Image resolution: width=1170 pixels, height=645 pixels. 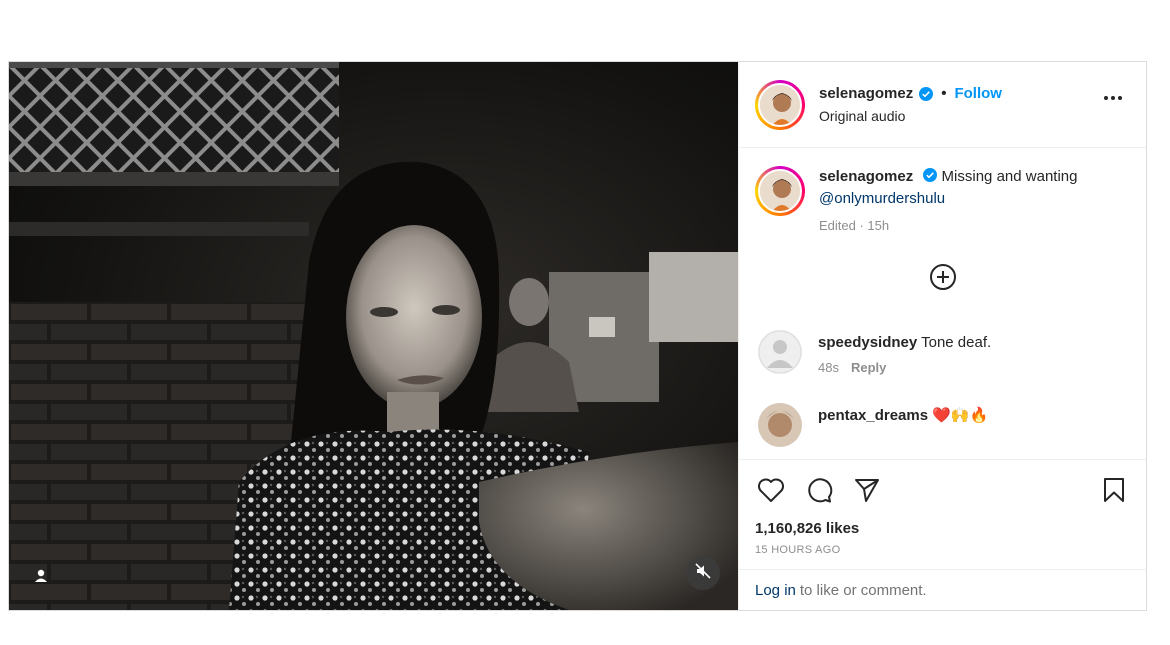 I want to click on reply-button: Reply, so click(x=868, y=367).